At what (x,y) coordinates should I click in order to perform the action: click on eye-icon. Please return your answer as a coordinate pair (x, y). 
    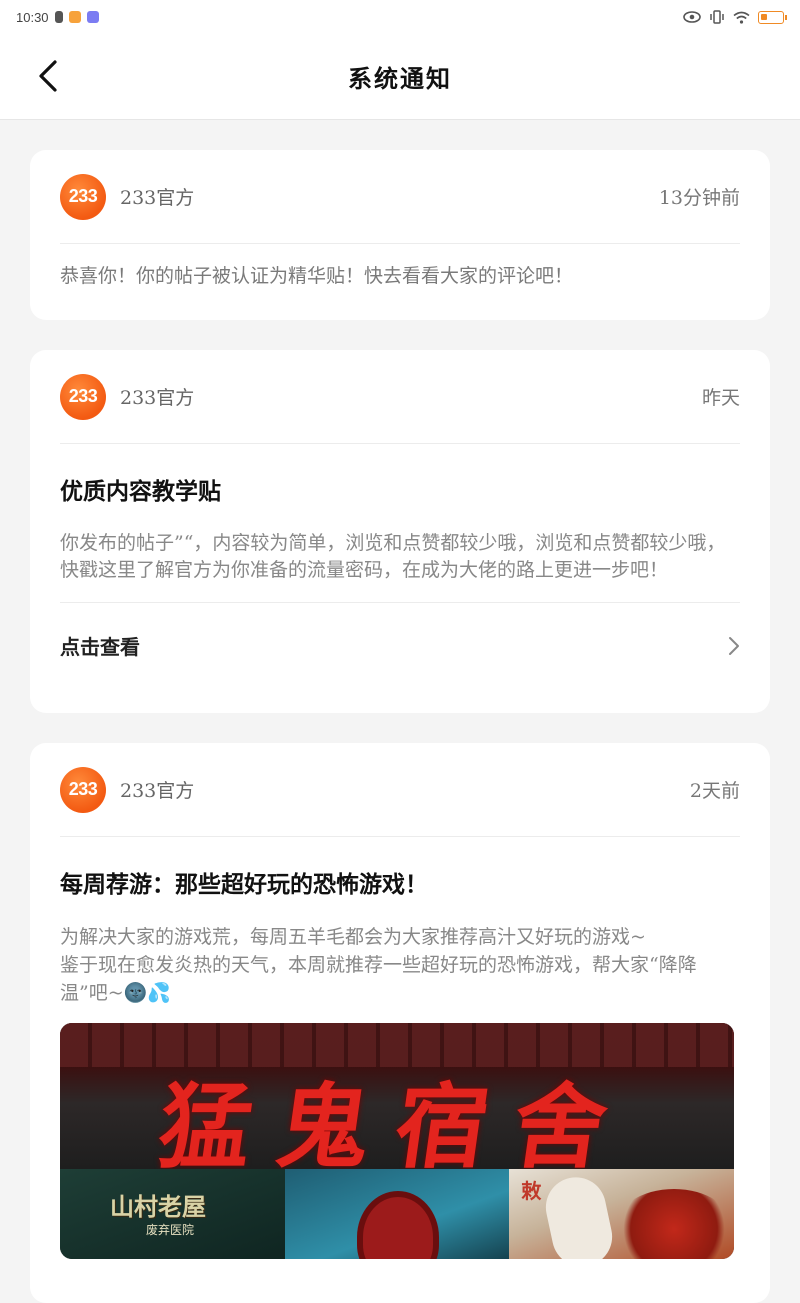
    Looking at the image, I should click on (692, 17).